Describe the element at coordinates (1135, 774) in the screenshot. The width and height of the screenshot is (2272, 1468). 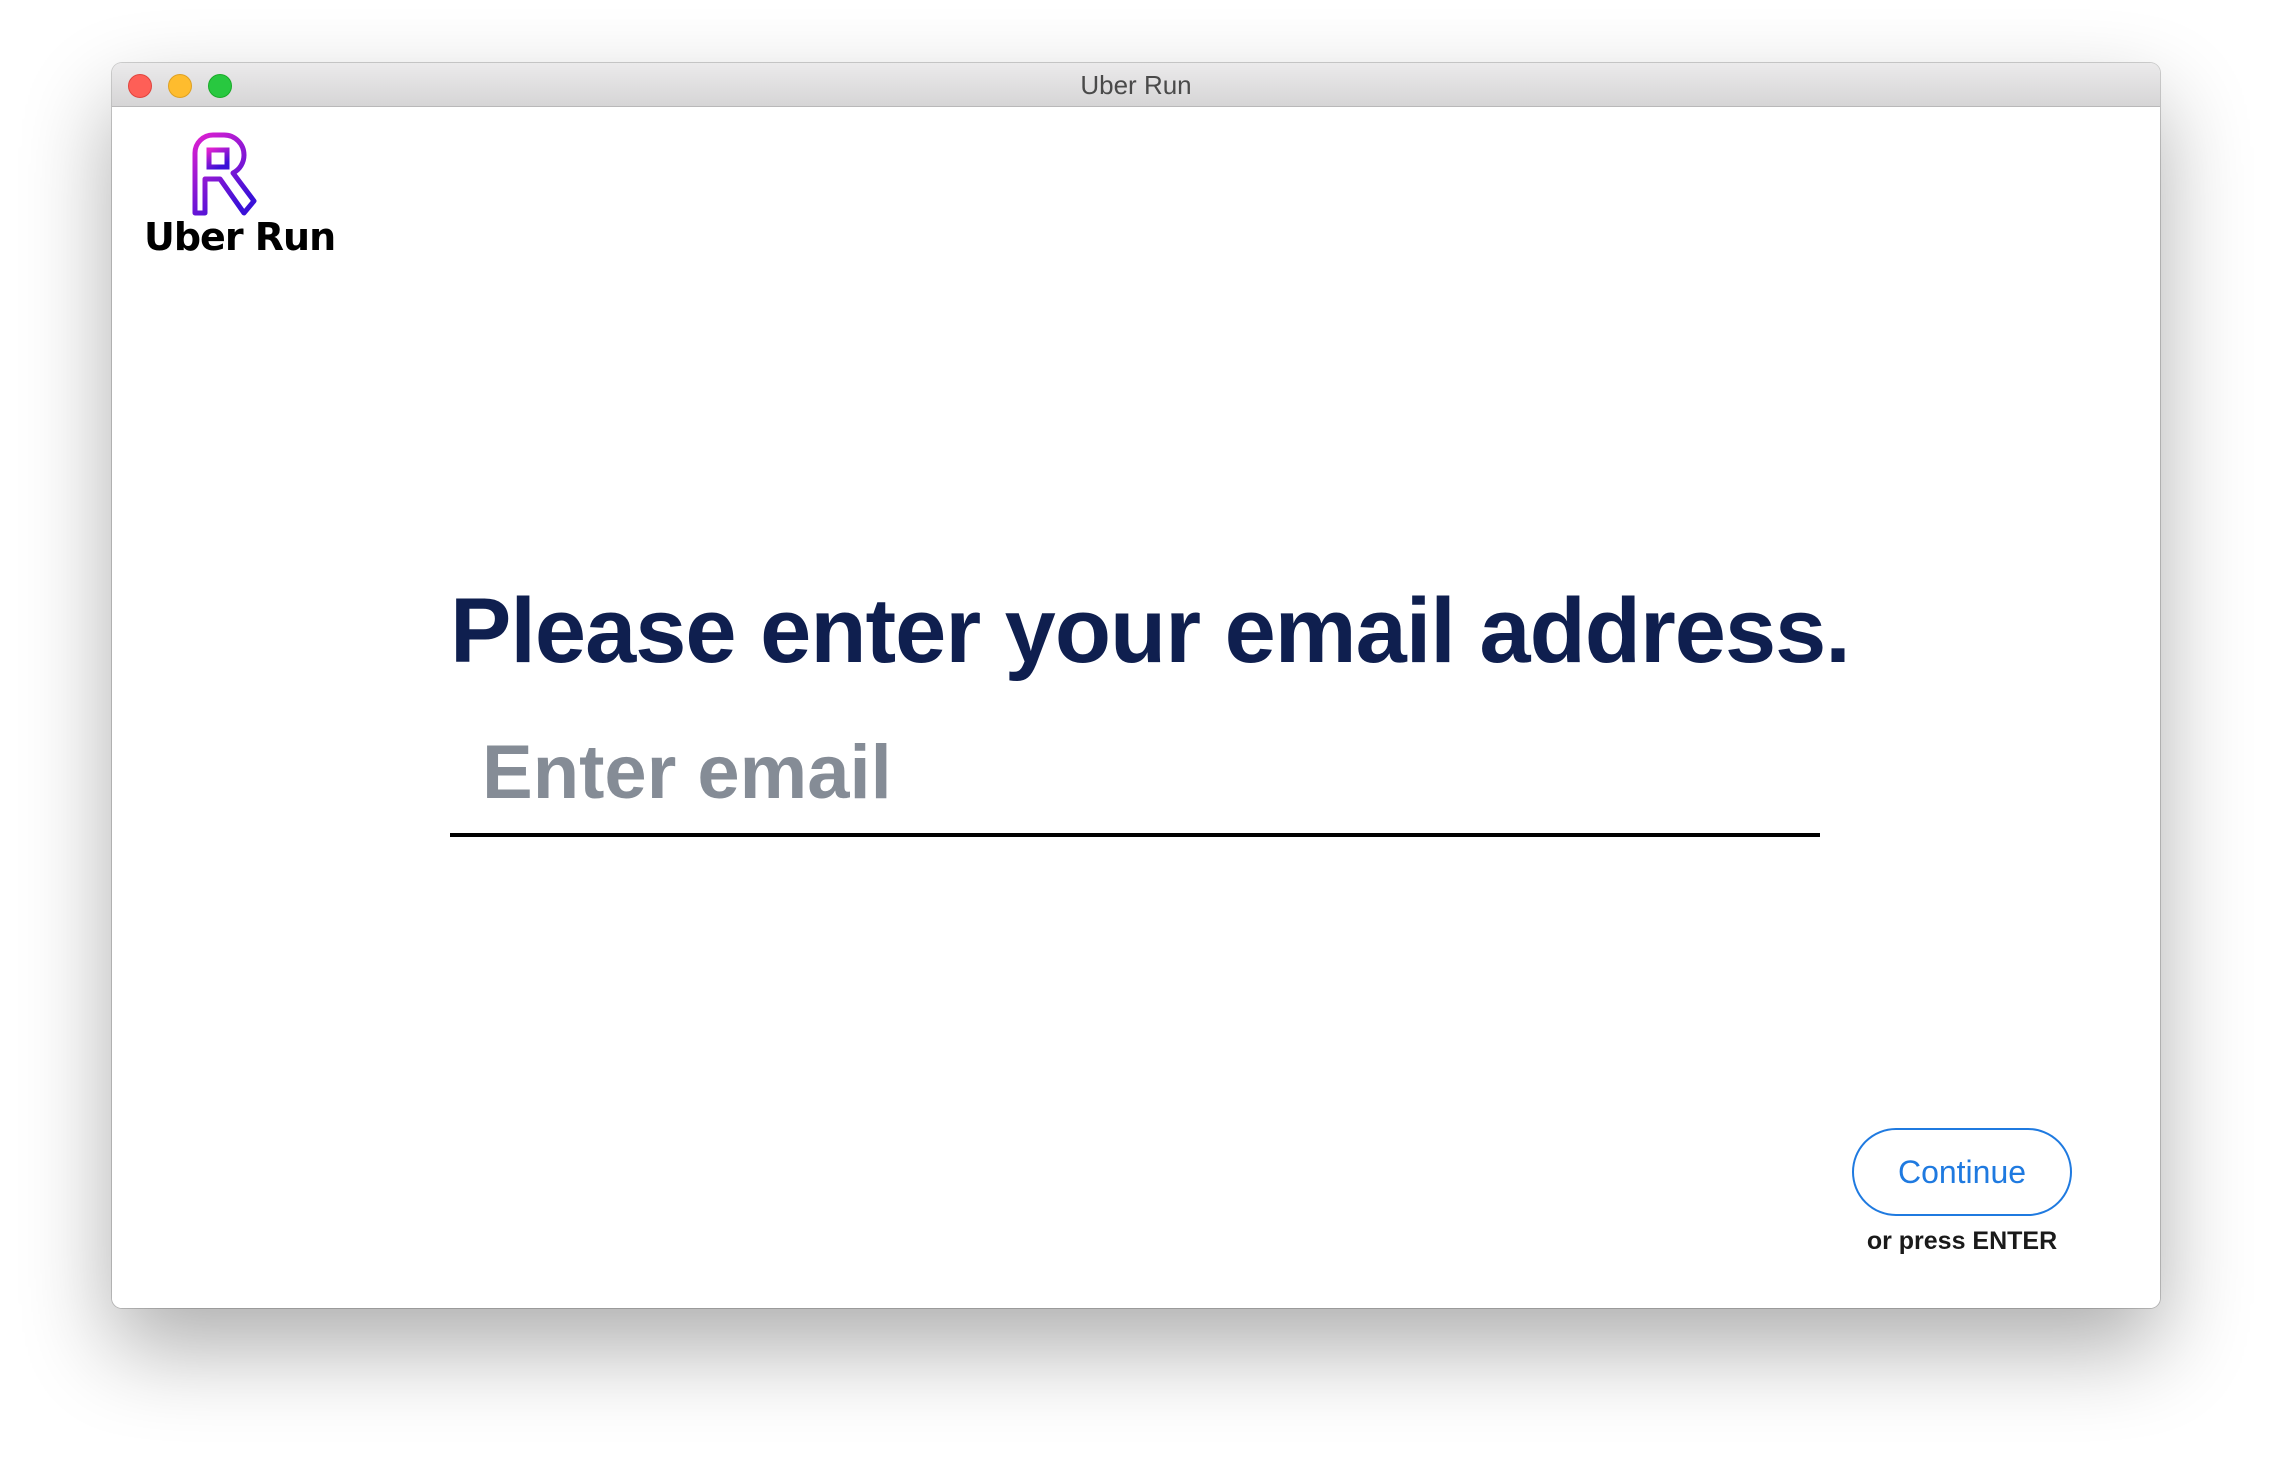
I see `email-field` at that location.